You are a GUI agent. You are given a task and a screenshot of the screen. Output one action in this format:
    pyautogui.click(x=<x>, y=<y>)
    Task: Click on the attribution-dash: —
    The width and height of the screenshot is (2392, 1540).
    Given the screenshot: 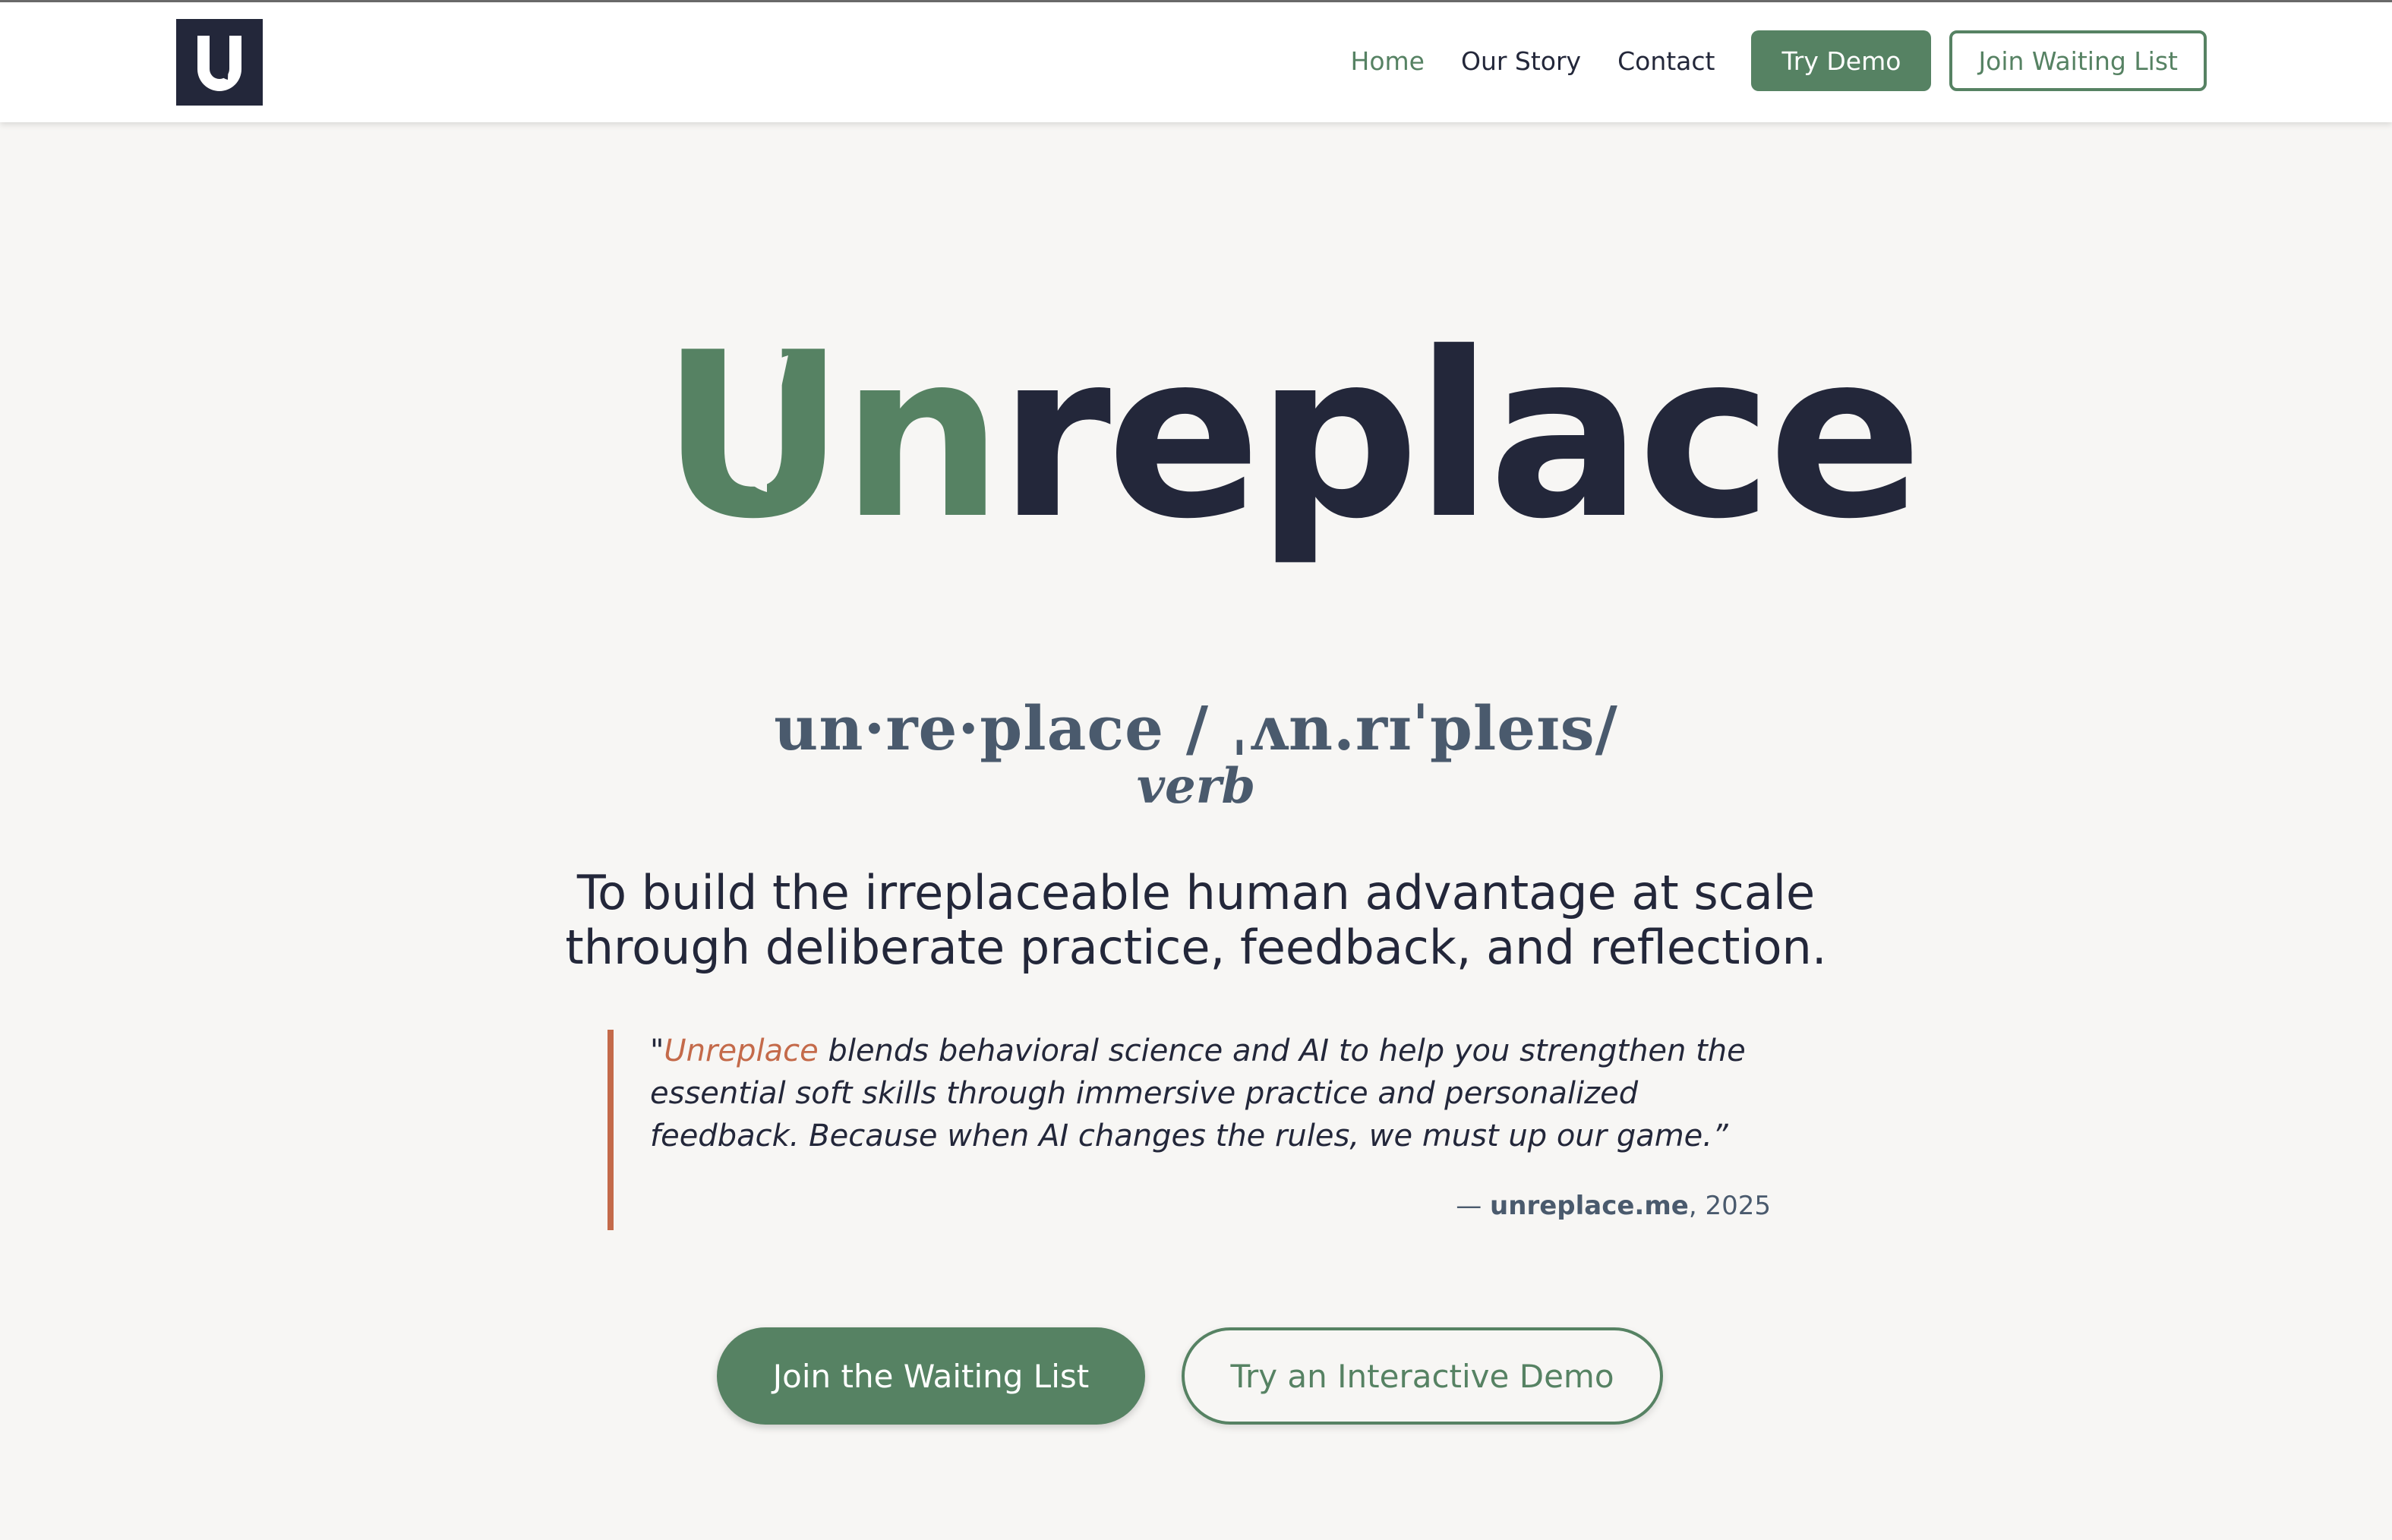 What is the action you would take?
    pyautogui.click(x=1473, y=1206)
    